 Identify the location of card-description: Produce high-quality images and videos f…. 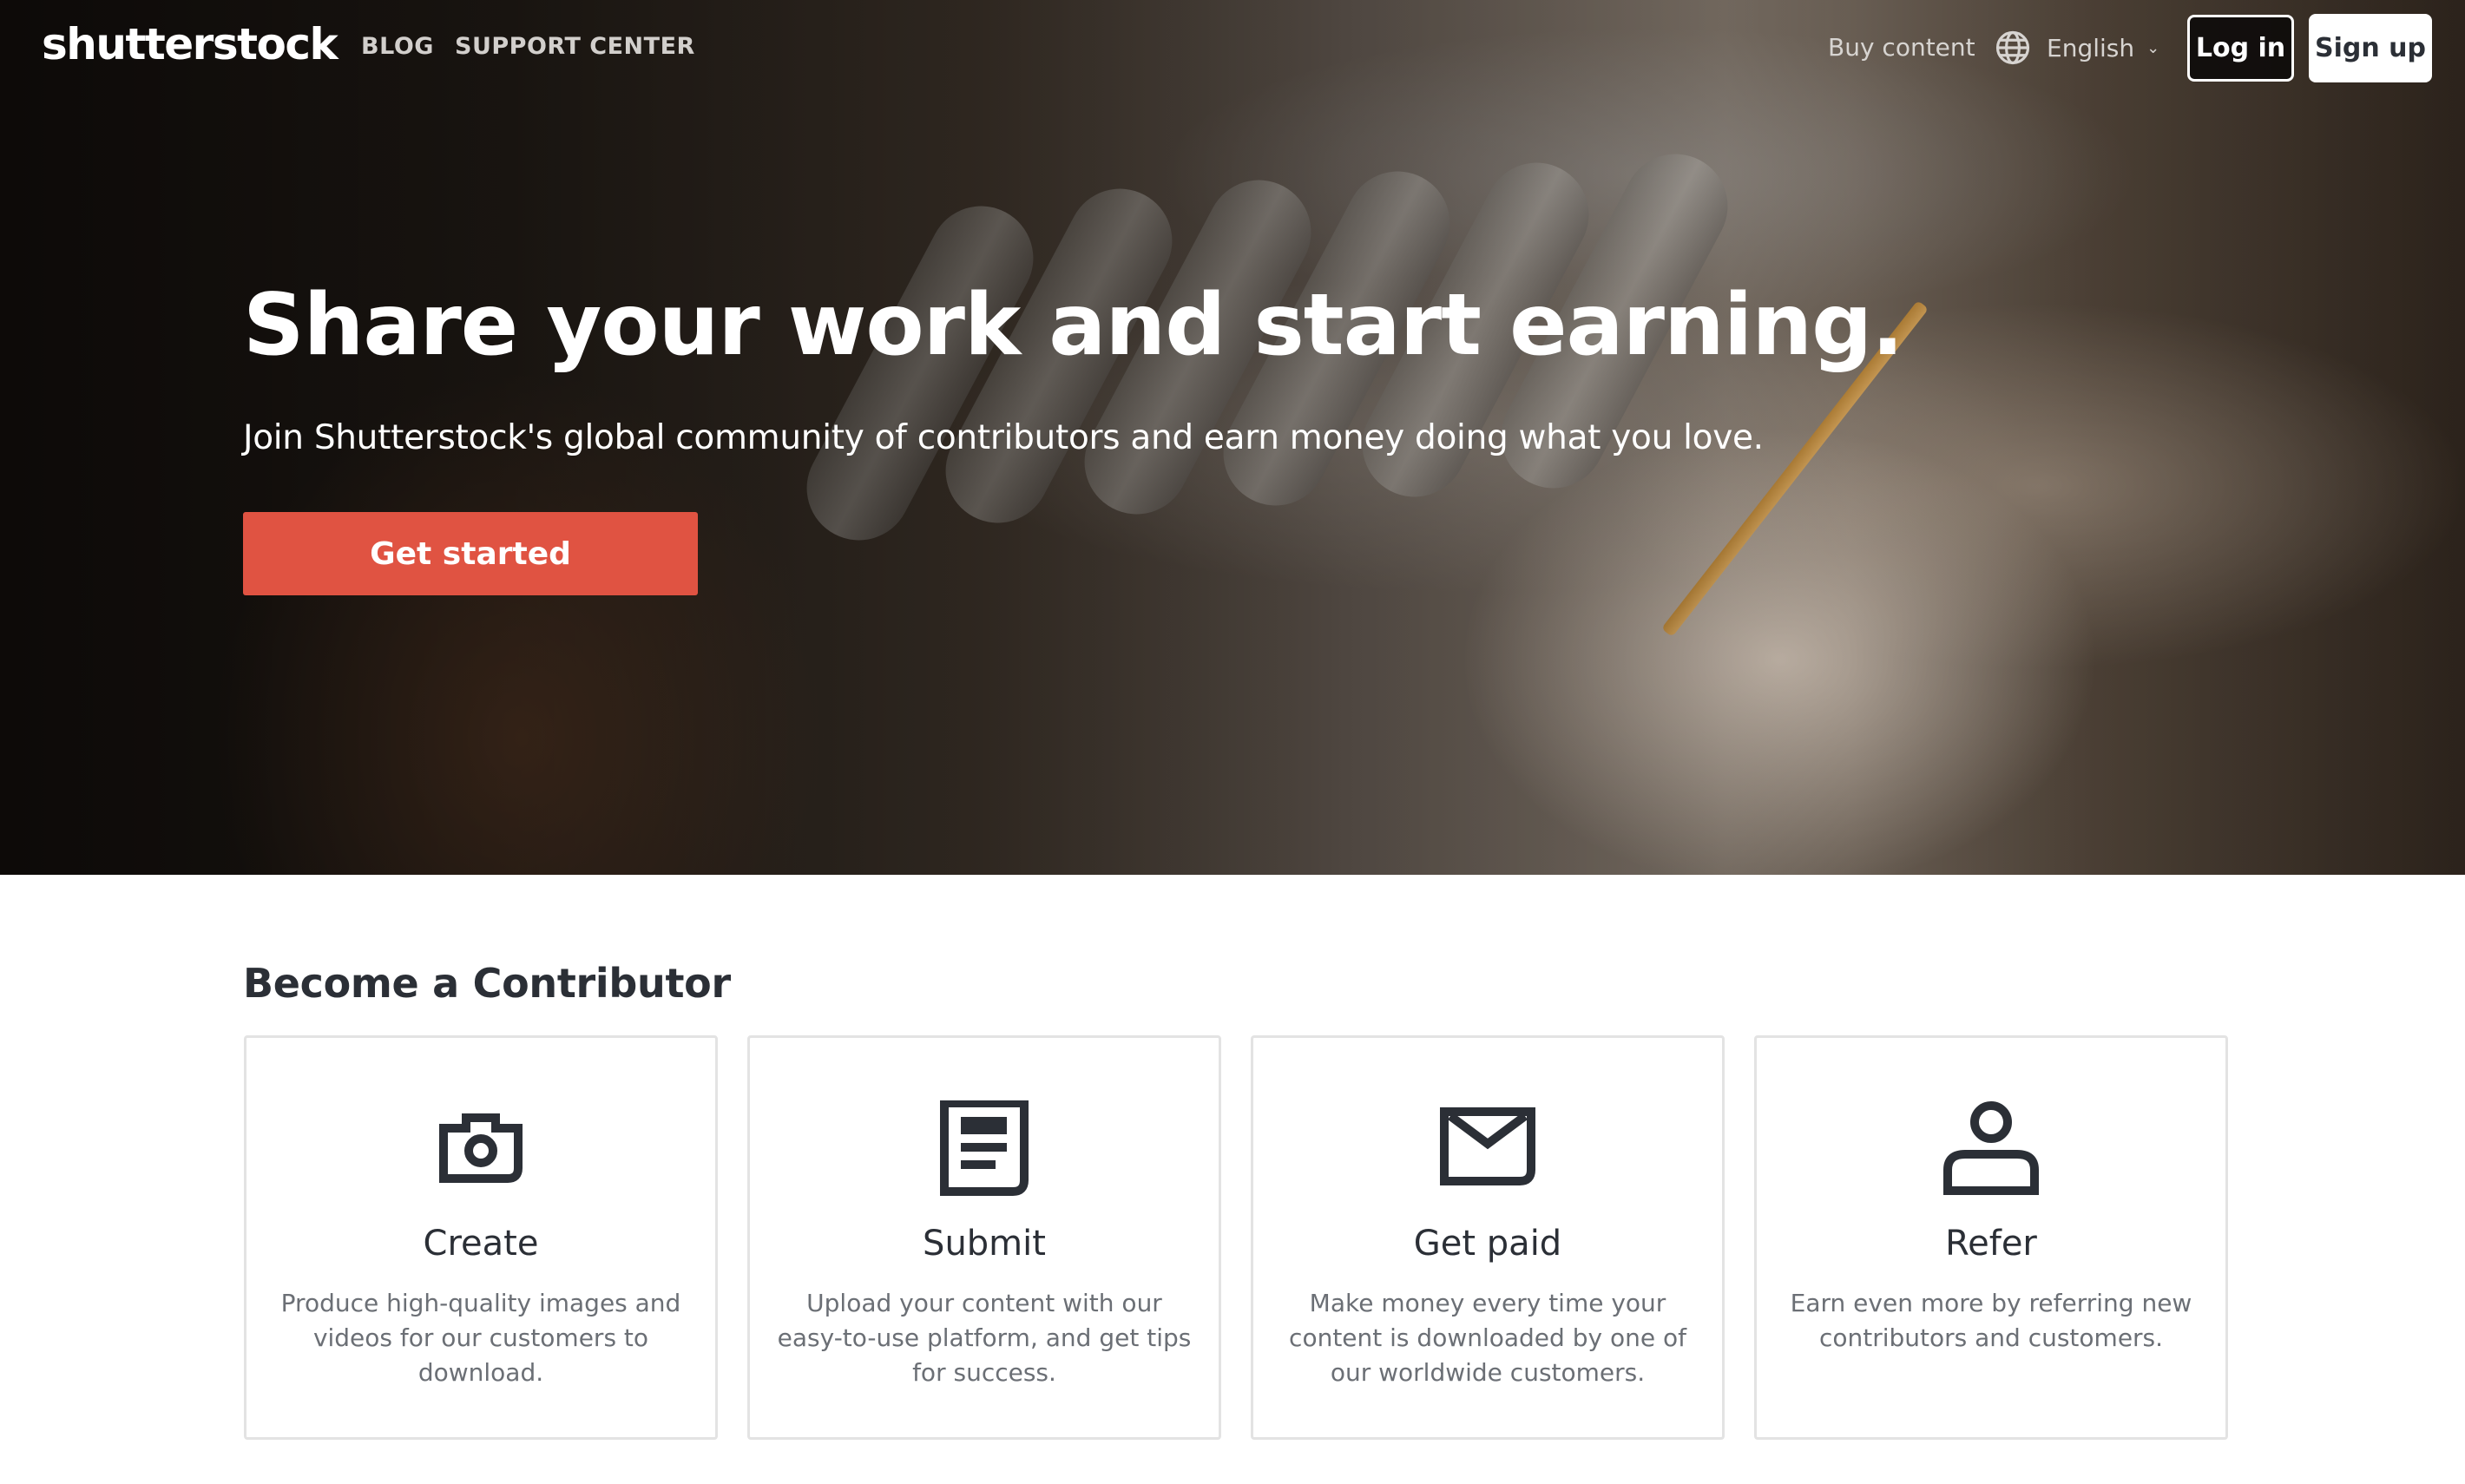
(480, 1338).